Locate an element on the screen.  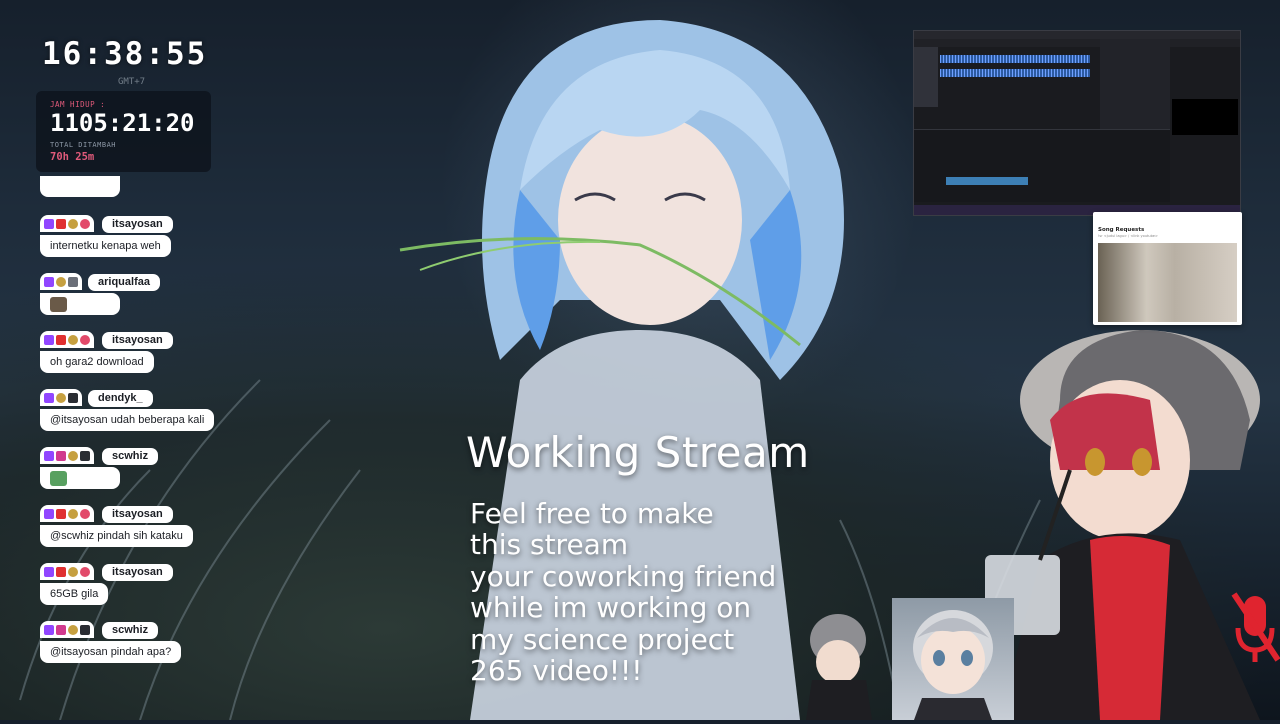
chat-text: @itsayosan pindah apa? is located at coordinates (111, 652).